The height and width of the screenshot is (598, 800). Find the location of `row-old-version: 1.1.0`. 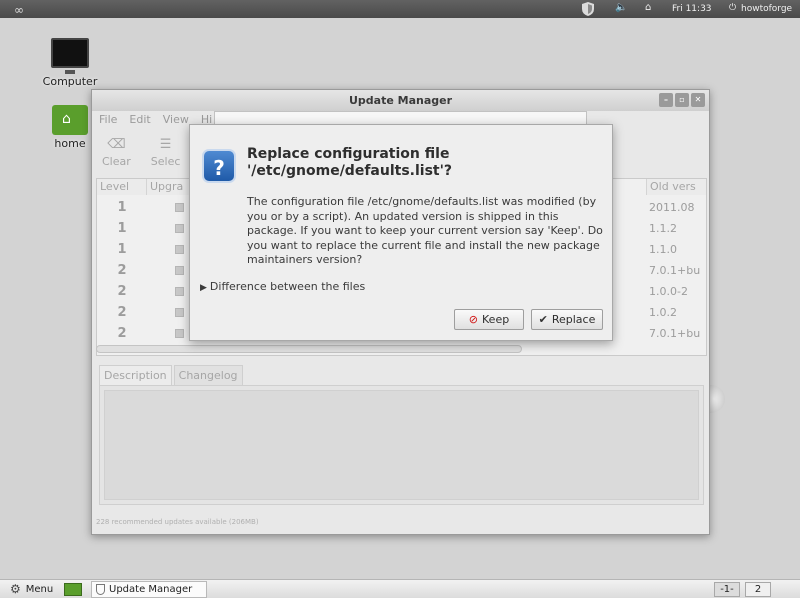

row-old-version: 1.1.0 is located at coordinates (663, 249).